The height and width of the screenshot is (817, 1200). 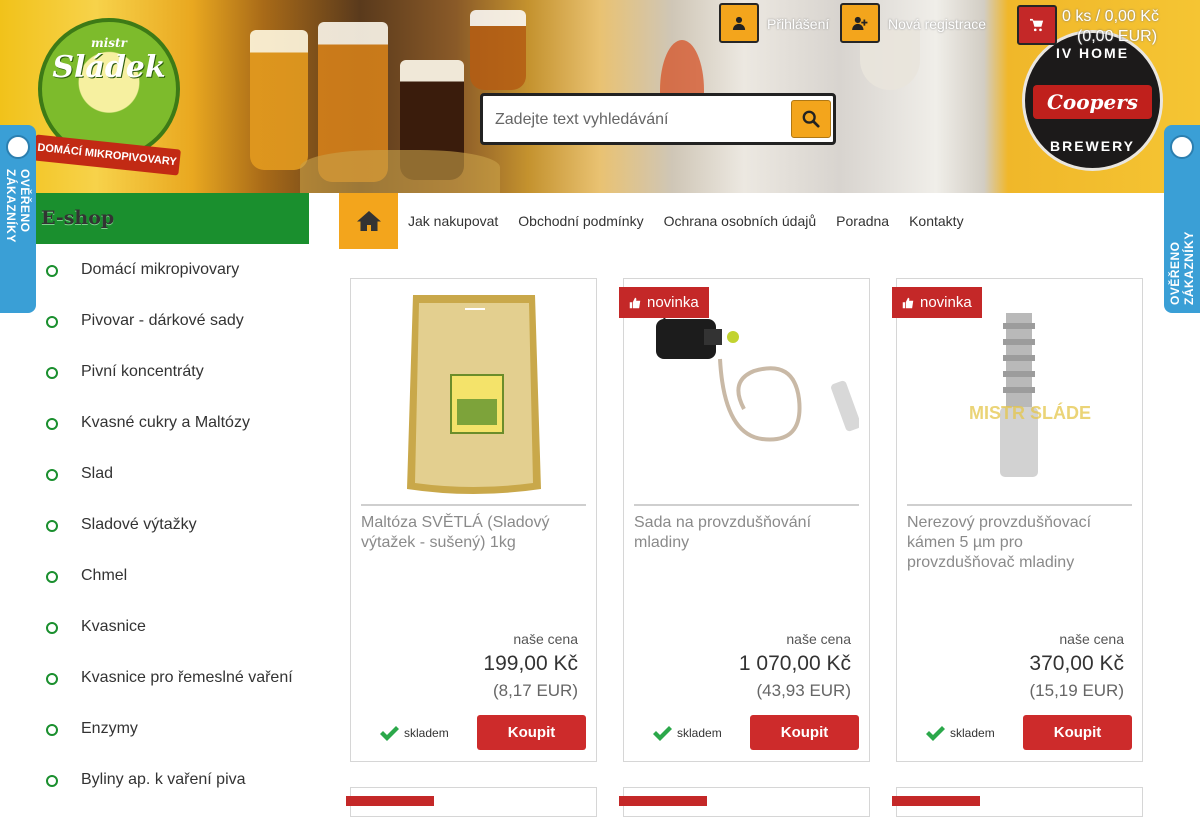 What do you see at coordinates (172, 269) in the screenshot?
I see `sidebar-item: Domácí mikropivovary` at bounding box center [172, 269].